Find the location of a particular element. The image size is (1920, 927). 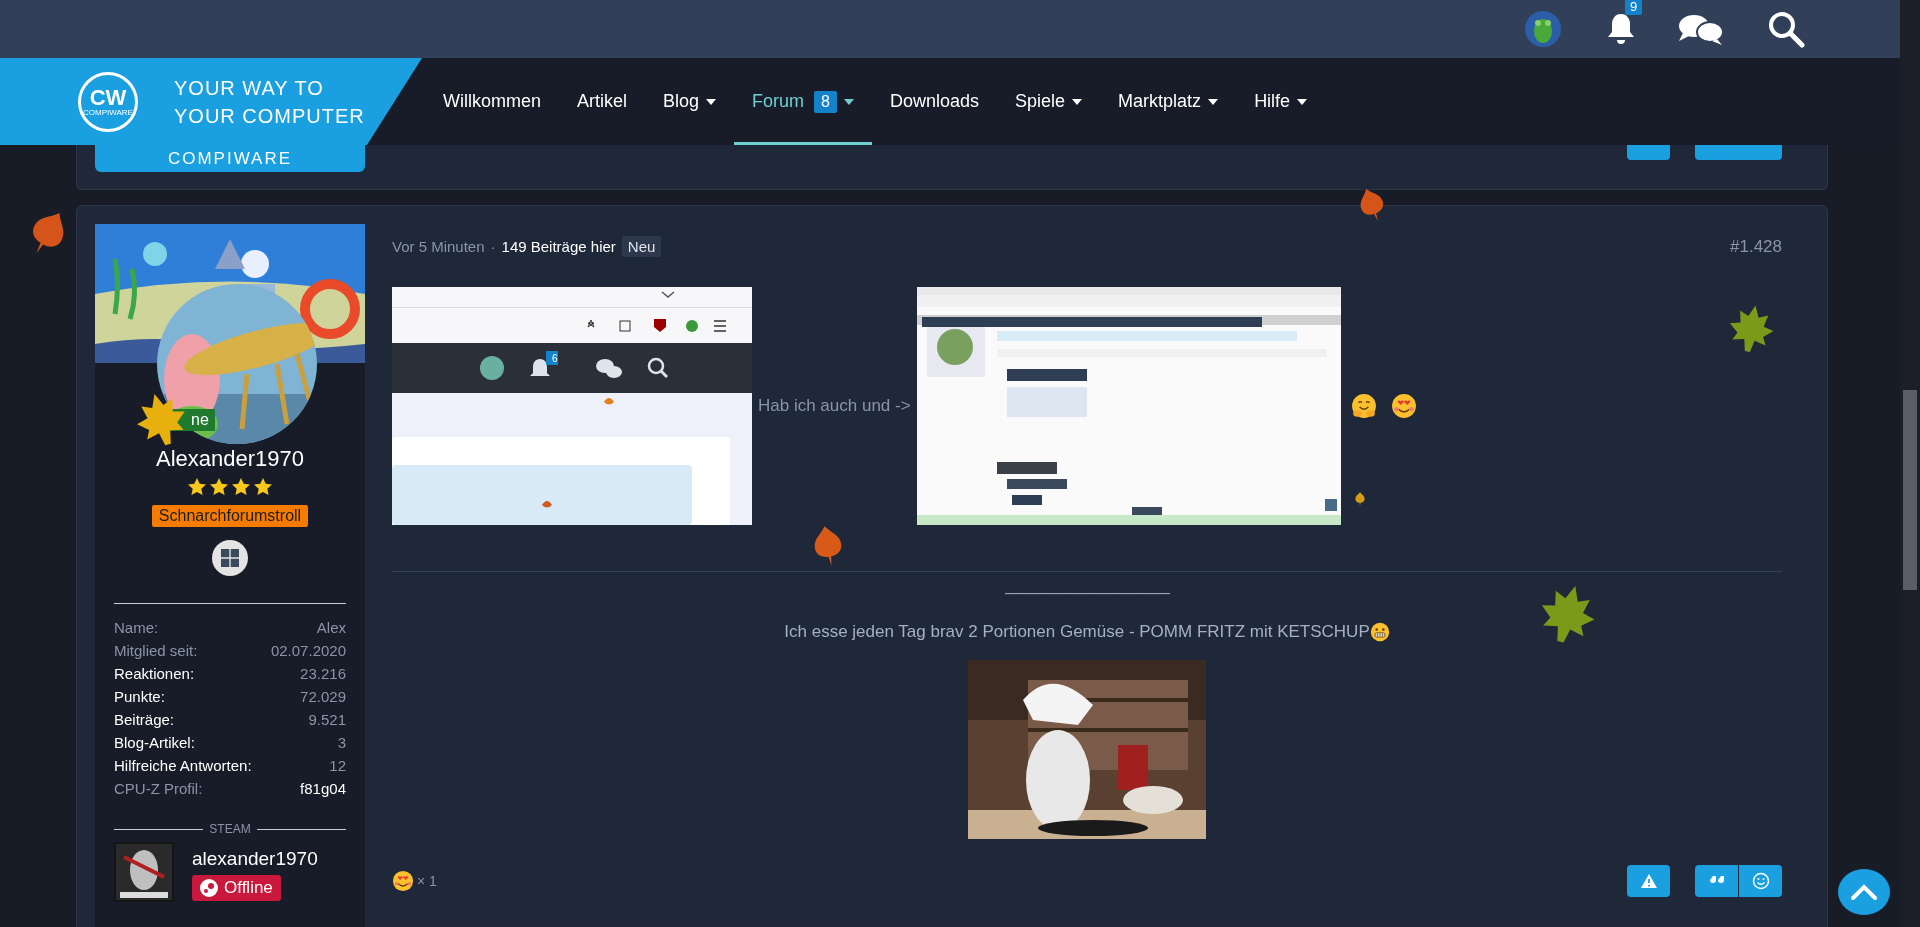

report-button is located at coordinates (1648, 881).